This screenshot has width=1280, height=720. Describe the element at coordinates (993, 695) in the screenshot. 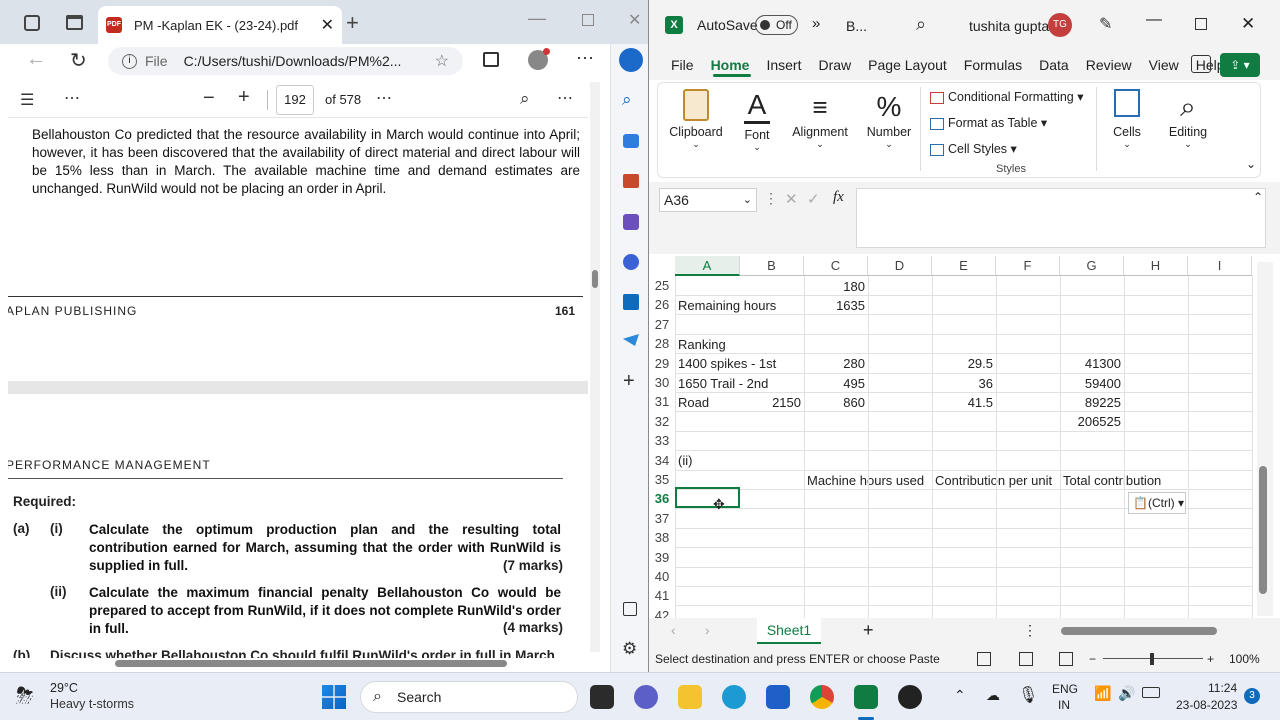

I see `onedrive-icon: ☁` at that location.